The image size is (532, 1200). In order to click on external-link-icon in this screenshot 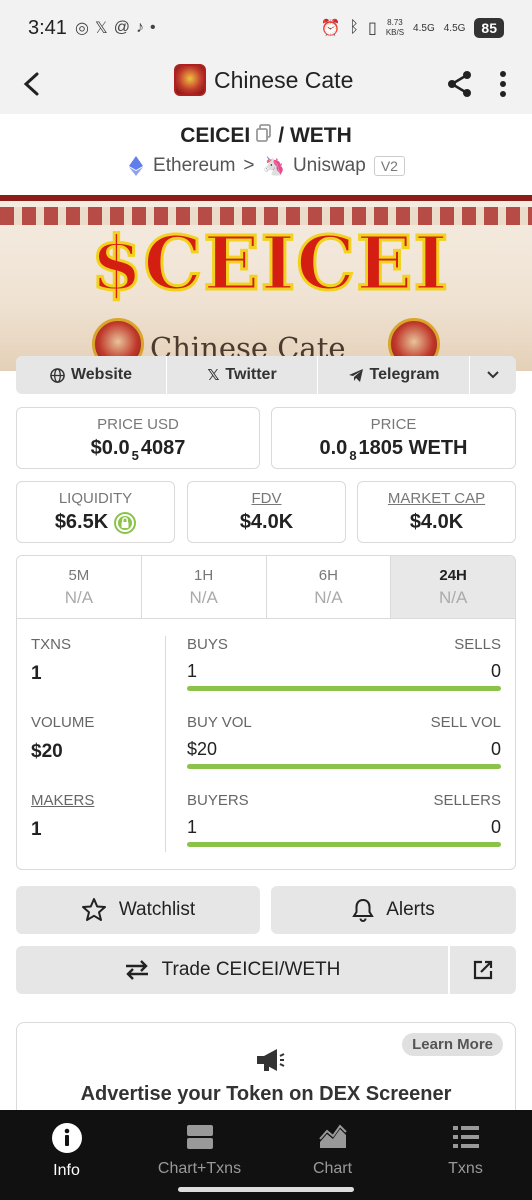, I will do `click(483, 970)`.